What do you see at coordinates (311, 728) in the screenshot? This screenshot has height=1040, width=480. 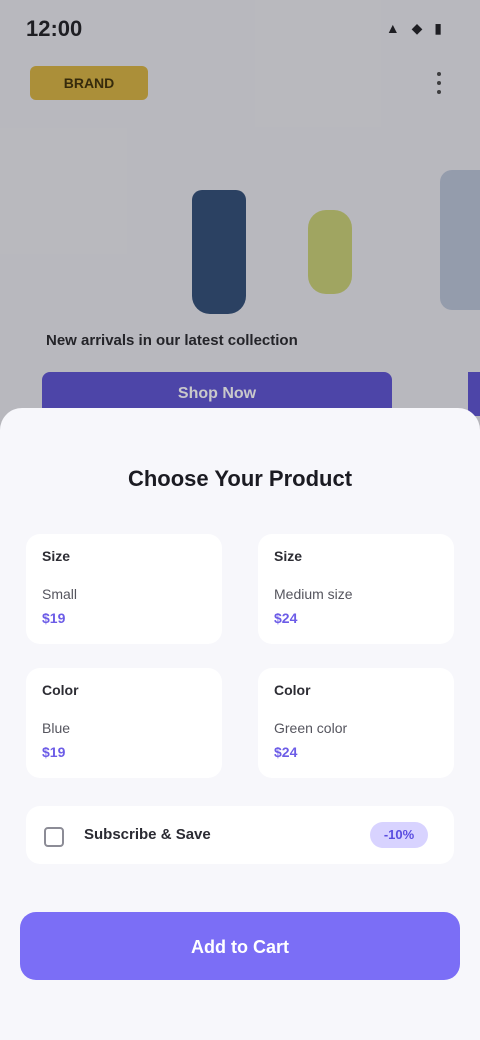 I see `option-value: Green color` at bounding box center [311, 728].